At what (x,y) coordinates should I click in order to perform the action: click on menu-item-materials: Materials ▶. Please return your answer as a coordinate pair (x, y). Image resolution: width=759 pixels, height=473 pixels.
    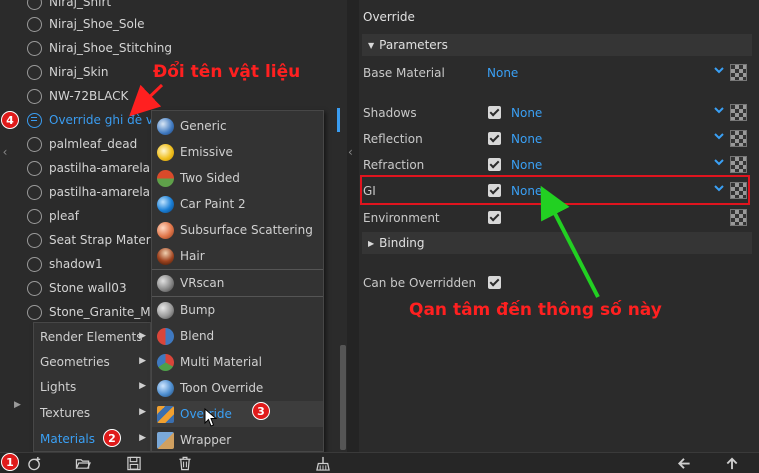
    Looking at the image, I should click on (92, 439).